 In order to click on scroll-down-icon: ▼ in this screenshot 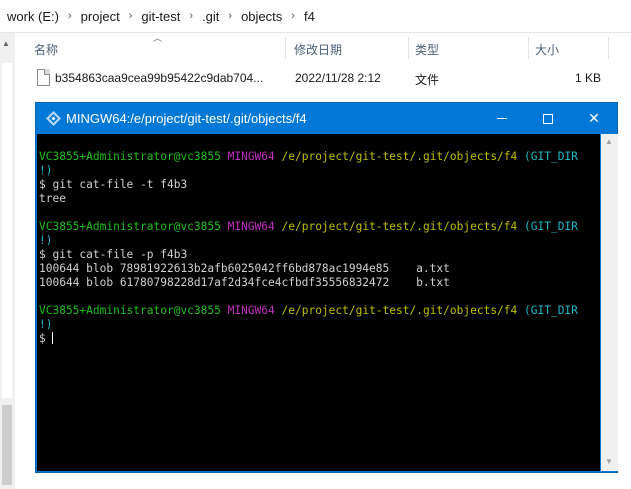, I will do `click(609, 461)`.